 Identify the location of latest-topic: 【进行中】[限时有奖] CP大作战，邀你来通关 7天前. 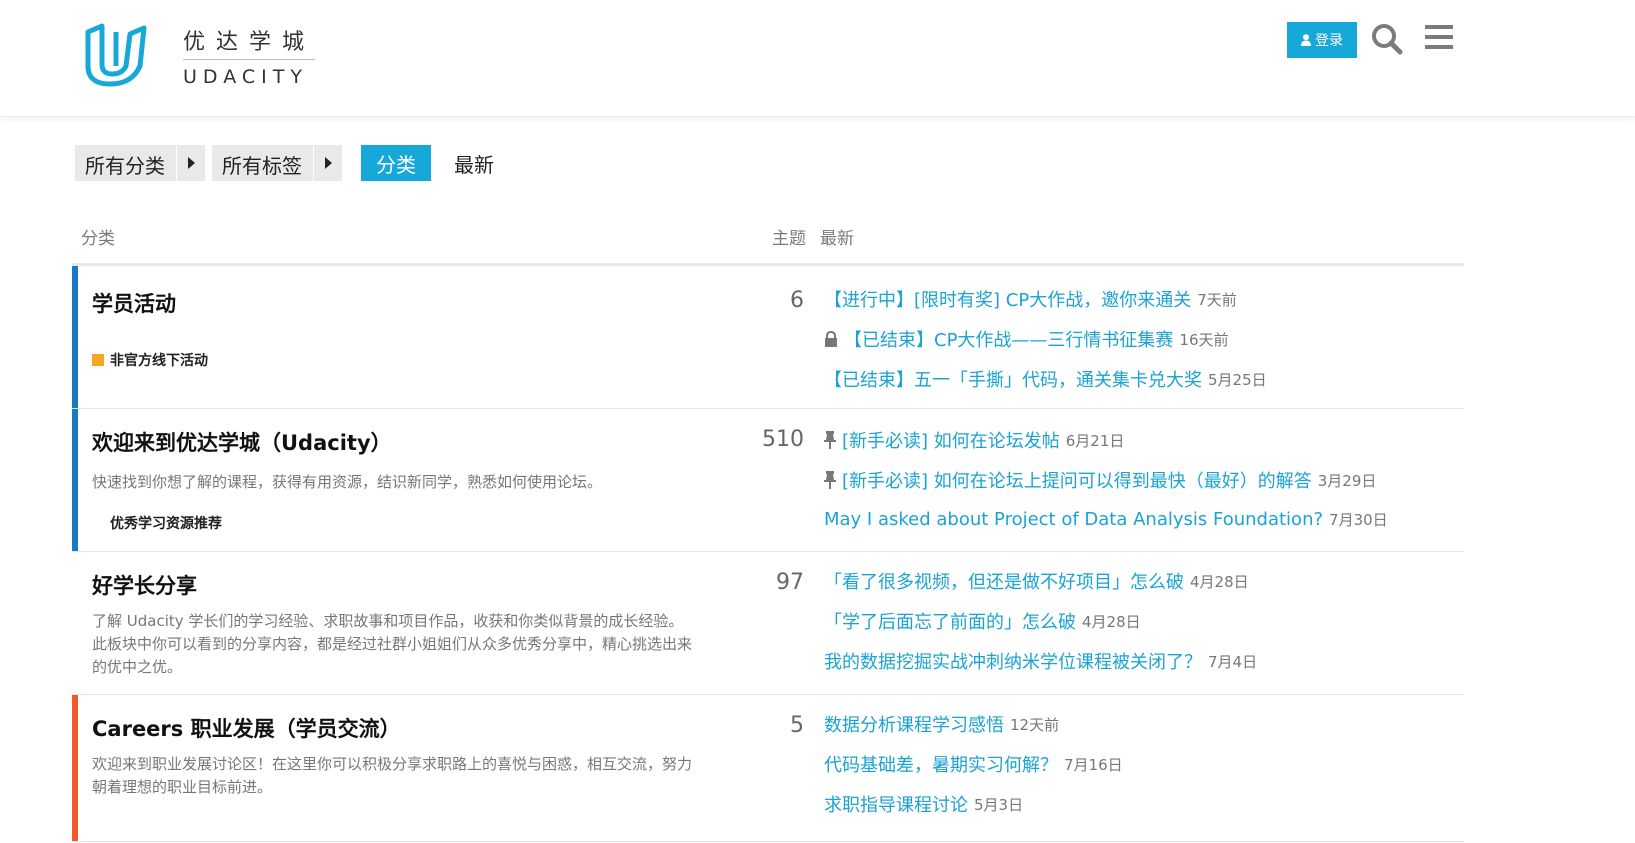
(1030, 299).